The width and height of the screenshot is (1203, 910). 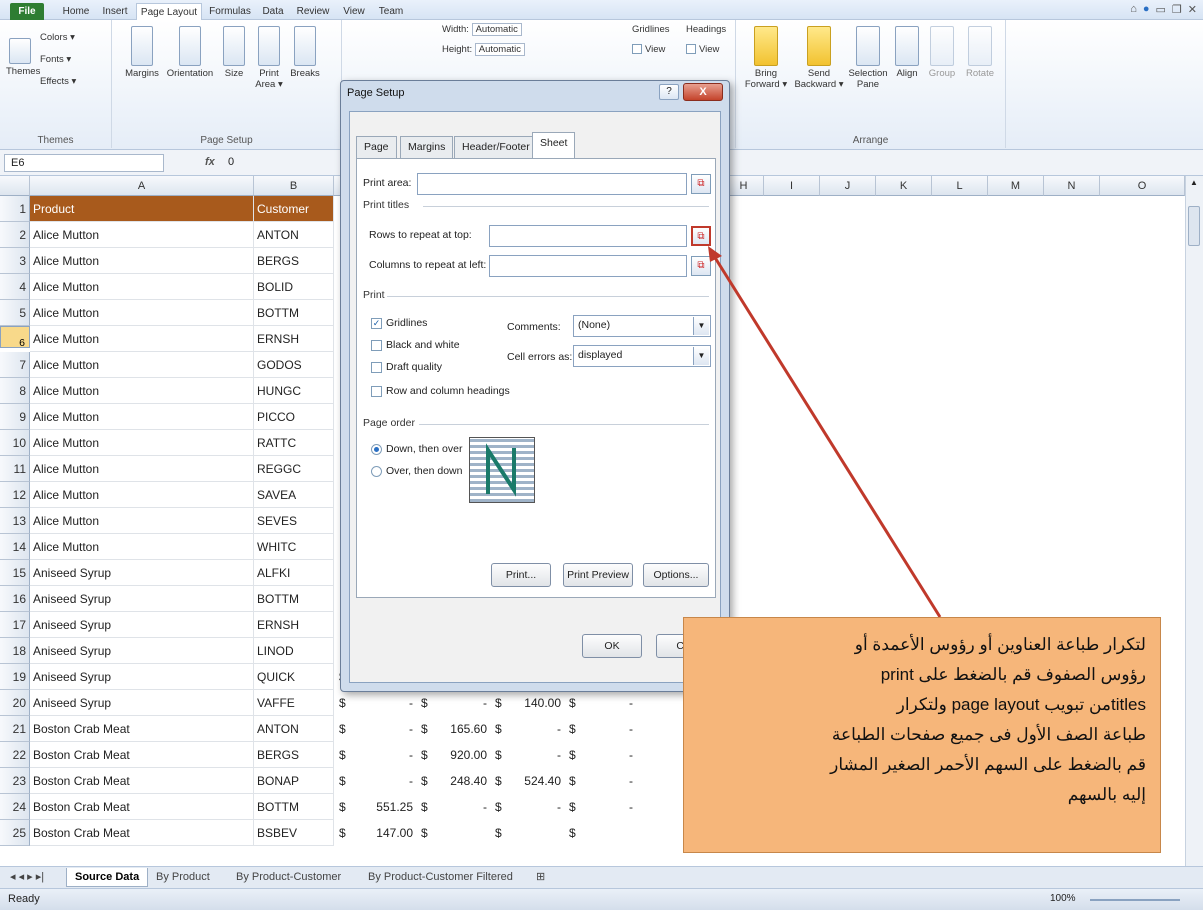 What do you see at coordinates (15, 261) in the screenshot?
I see `row-header: 3` at bounding box center [15, 261].